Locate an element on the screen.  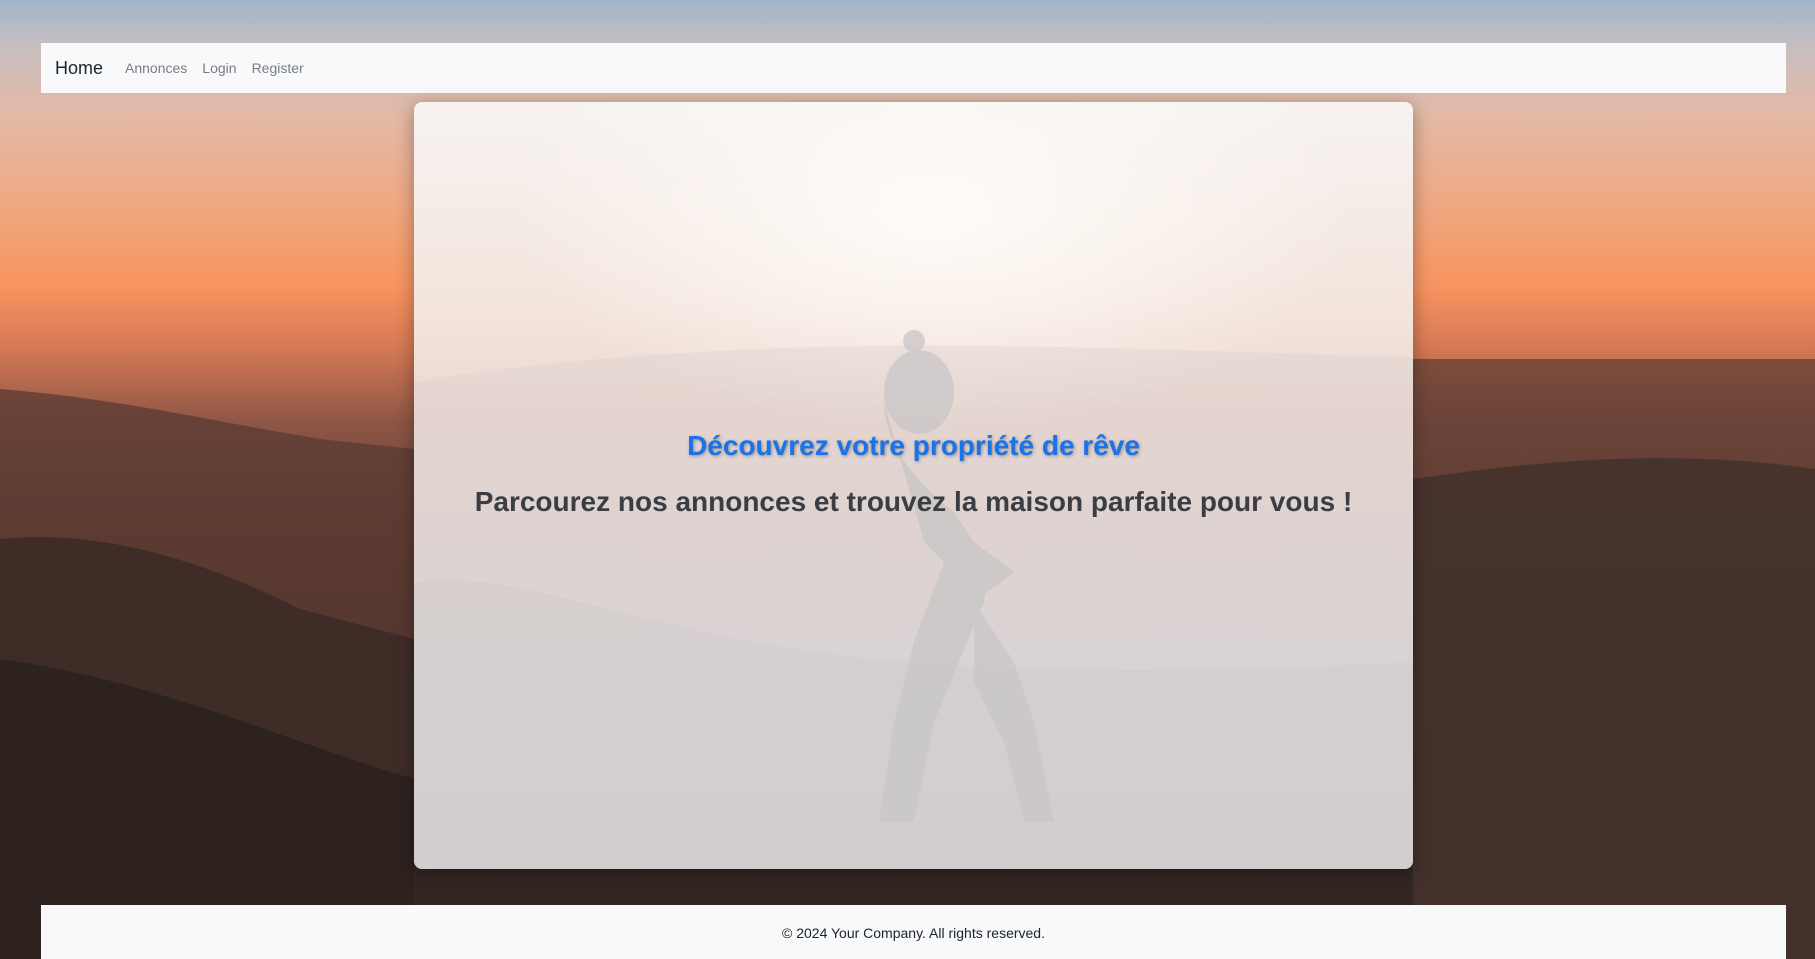
nav-link-login: Login is located at coordinates (219, 68).